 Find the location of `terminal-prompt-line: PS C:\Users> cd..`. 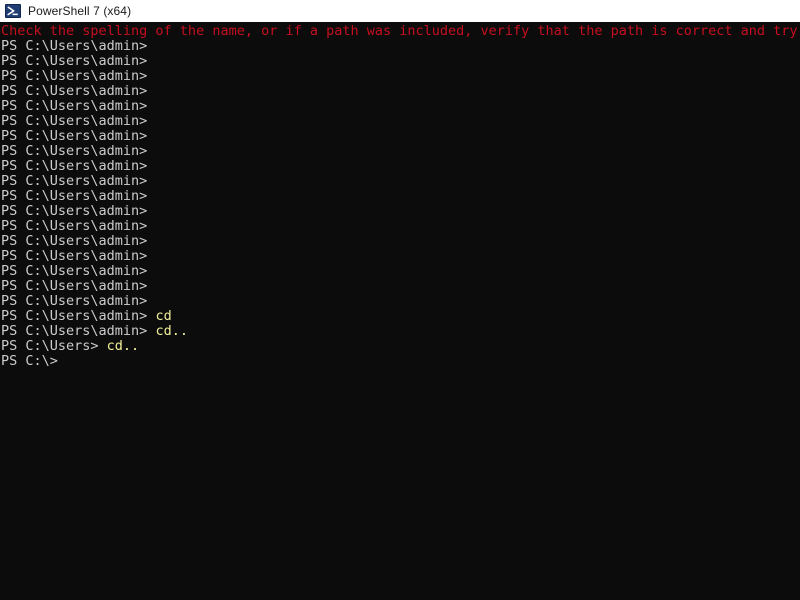

terminal-prompt-line: PS C:\Users> cd.. is located at coordinates (400, 346).